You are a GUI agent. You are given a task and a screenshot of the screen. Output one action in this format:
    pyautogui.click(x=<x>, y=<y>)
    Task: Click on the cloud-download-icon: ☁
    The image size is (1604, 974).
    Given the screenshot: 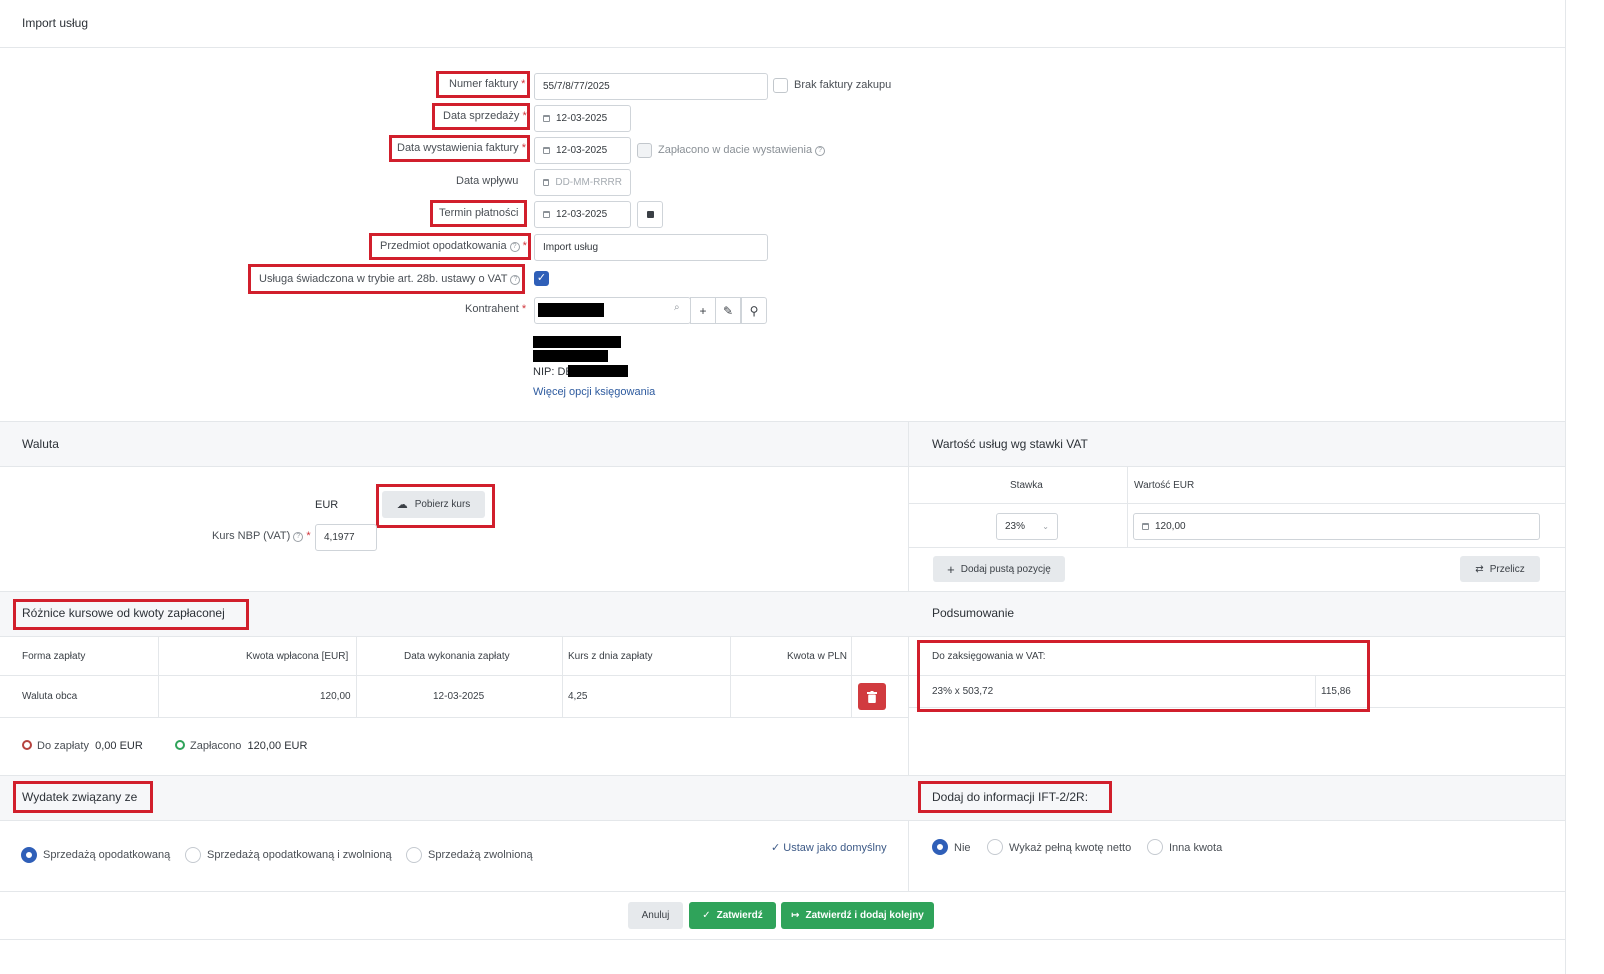 What is the action you would take?
    pyautogui.click(x=402, y=505)
    